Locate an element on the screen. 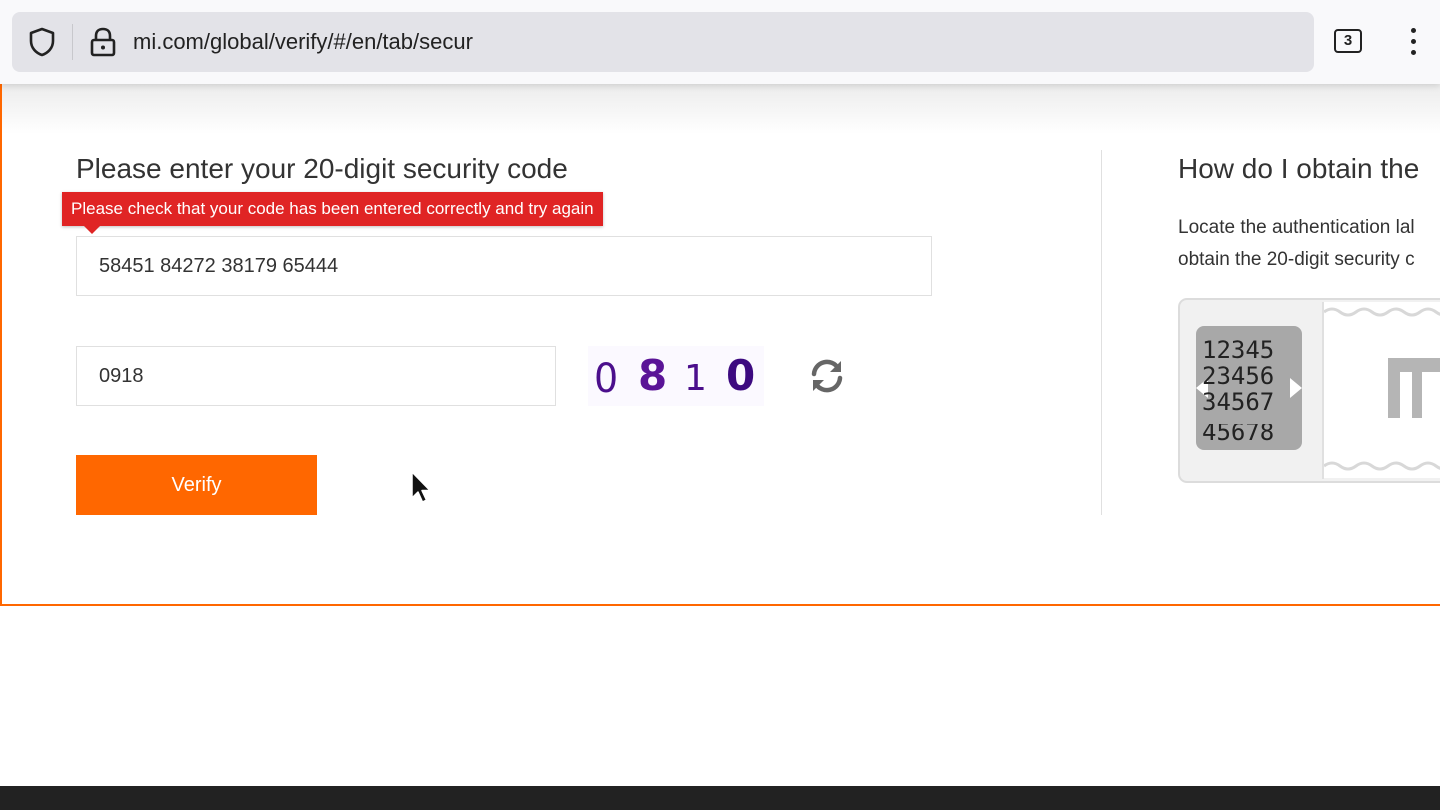 The image size is (1440, 810). form-title: Please enter your 20-digit security code is located at coordinates (322, 168).